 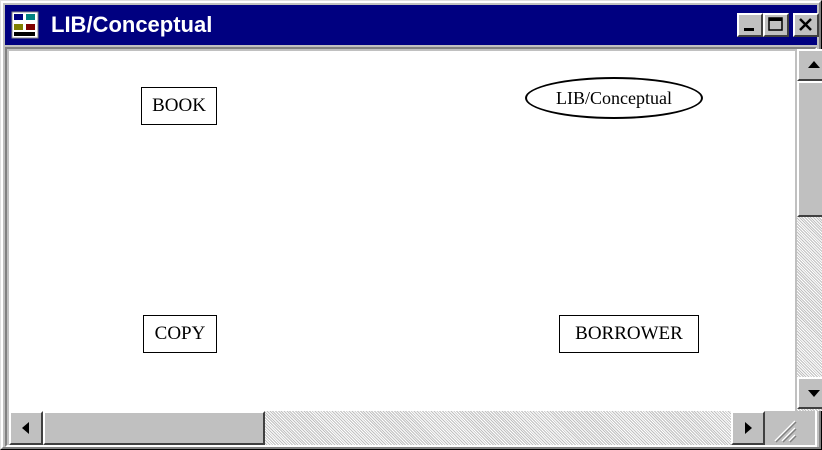 What do you see at coordinates (750, 25) in the screenshot?
I see `minimize-button` at bounding box center [750, 25].